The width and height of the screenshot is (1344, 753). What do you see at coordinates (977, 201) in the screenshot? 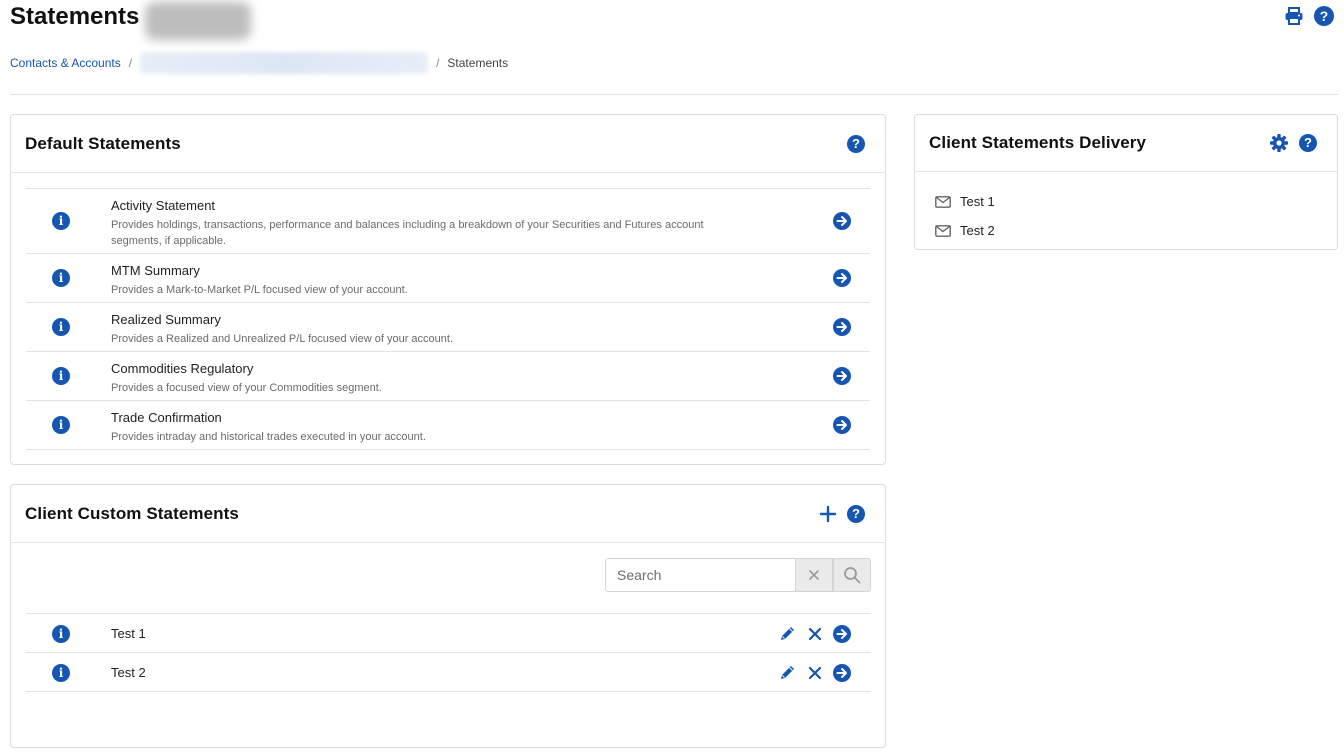
I see `delivery-item-label: Test 1` at bounding box center [977, 201].